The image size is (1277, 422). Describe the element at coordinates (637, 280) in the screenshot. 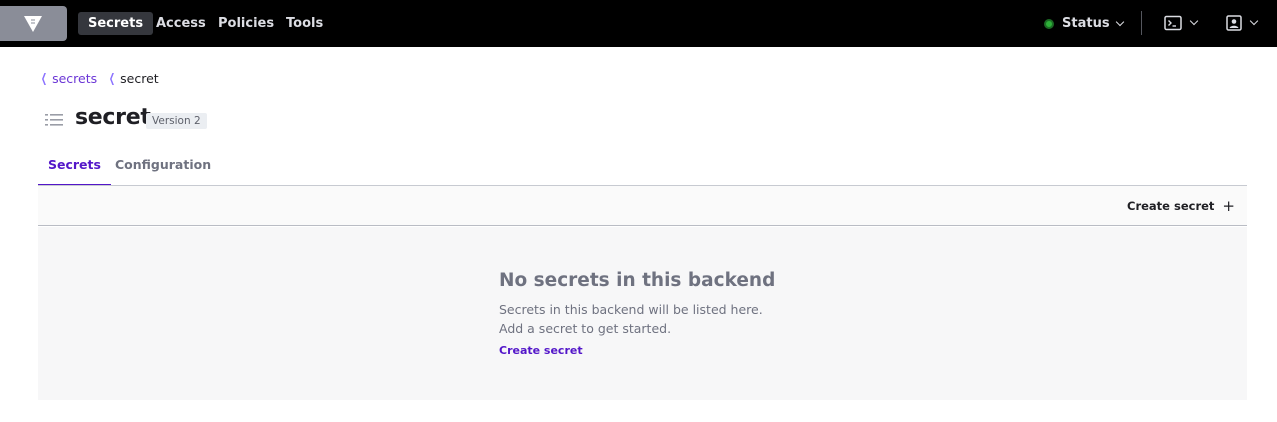

I see `empty-state-title: No secrets in this backend` at that location.